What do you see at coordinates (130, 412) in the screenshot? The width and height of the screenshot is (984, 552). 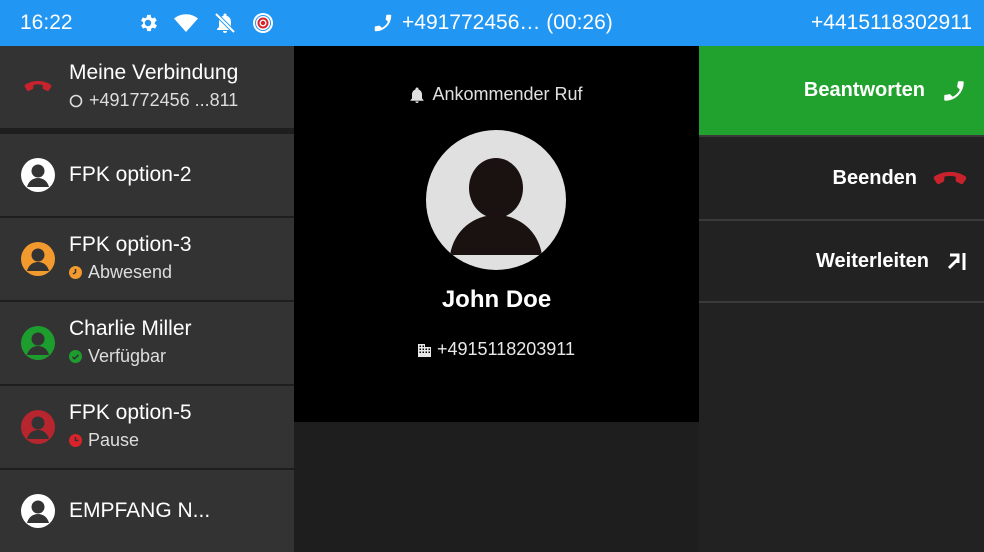 I see `list-item-name: FPK option-5` at bounding box center [130, 412].